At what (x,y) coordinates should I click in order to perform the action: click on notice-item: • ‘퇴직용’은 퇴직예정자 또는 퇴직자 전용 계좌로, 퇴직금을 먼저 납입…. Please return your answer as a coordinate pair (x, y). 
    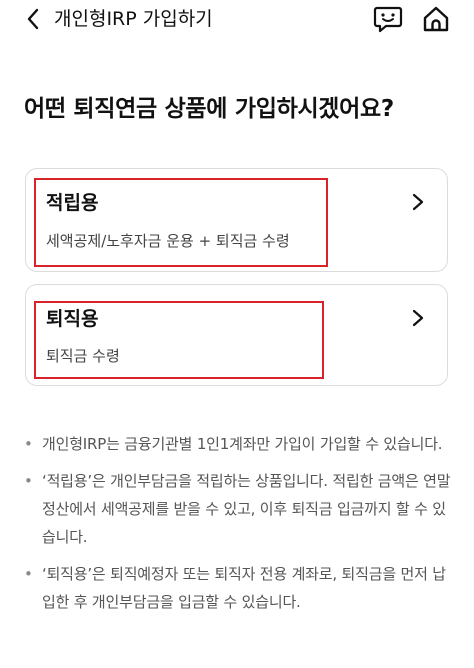
    Looking at the image, I should click on (239, 588).